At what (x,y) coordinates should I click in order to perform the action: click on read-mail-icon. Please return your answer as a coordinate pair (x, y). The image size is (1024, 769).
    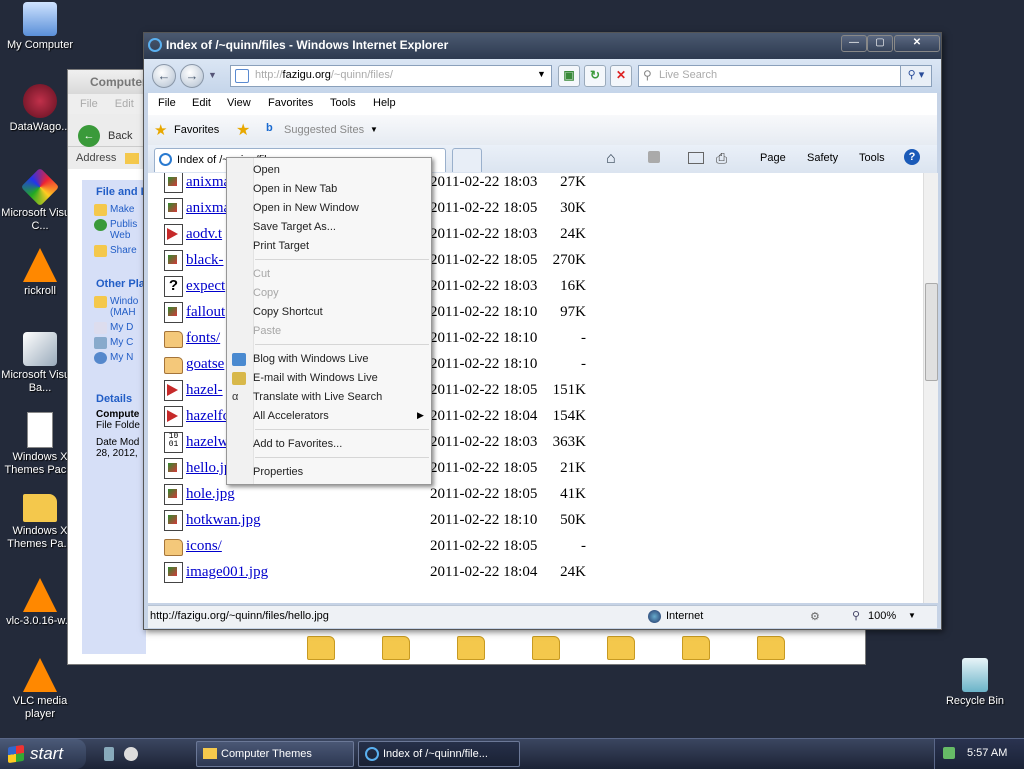
    Looking at the image, I should click on (696, 158).